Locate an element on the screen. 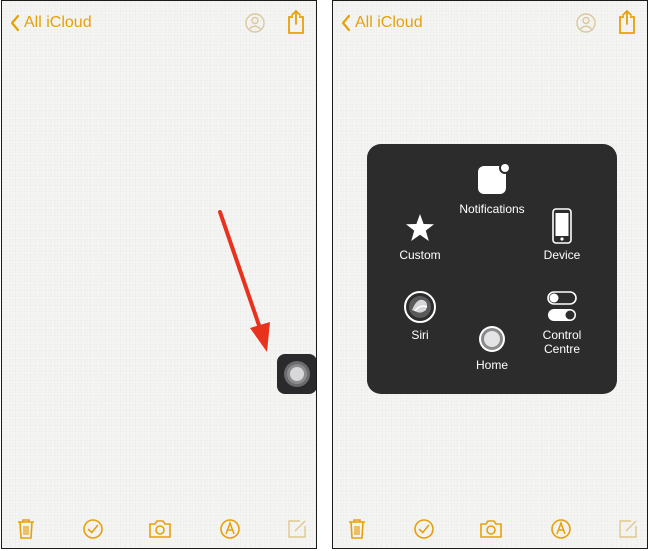  menu-item-label: Control Centre is located at coordinates (562, 342).